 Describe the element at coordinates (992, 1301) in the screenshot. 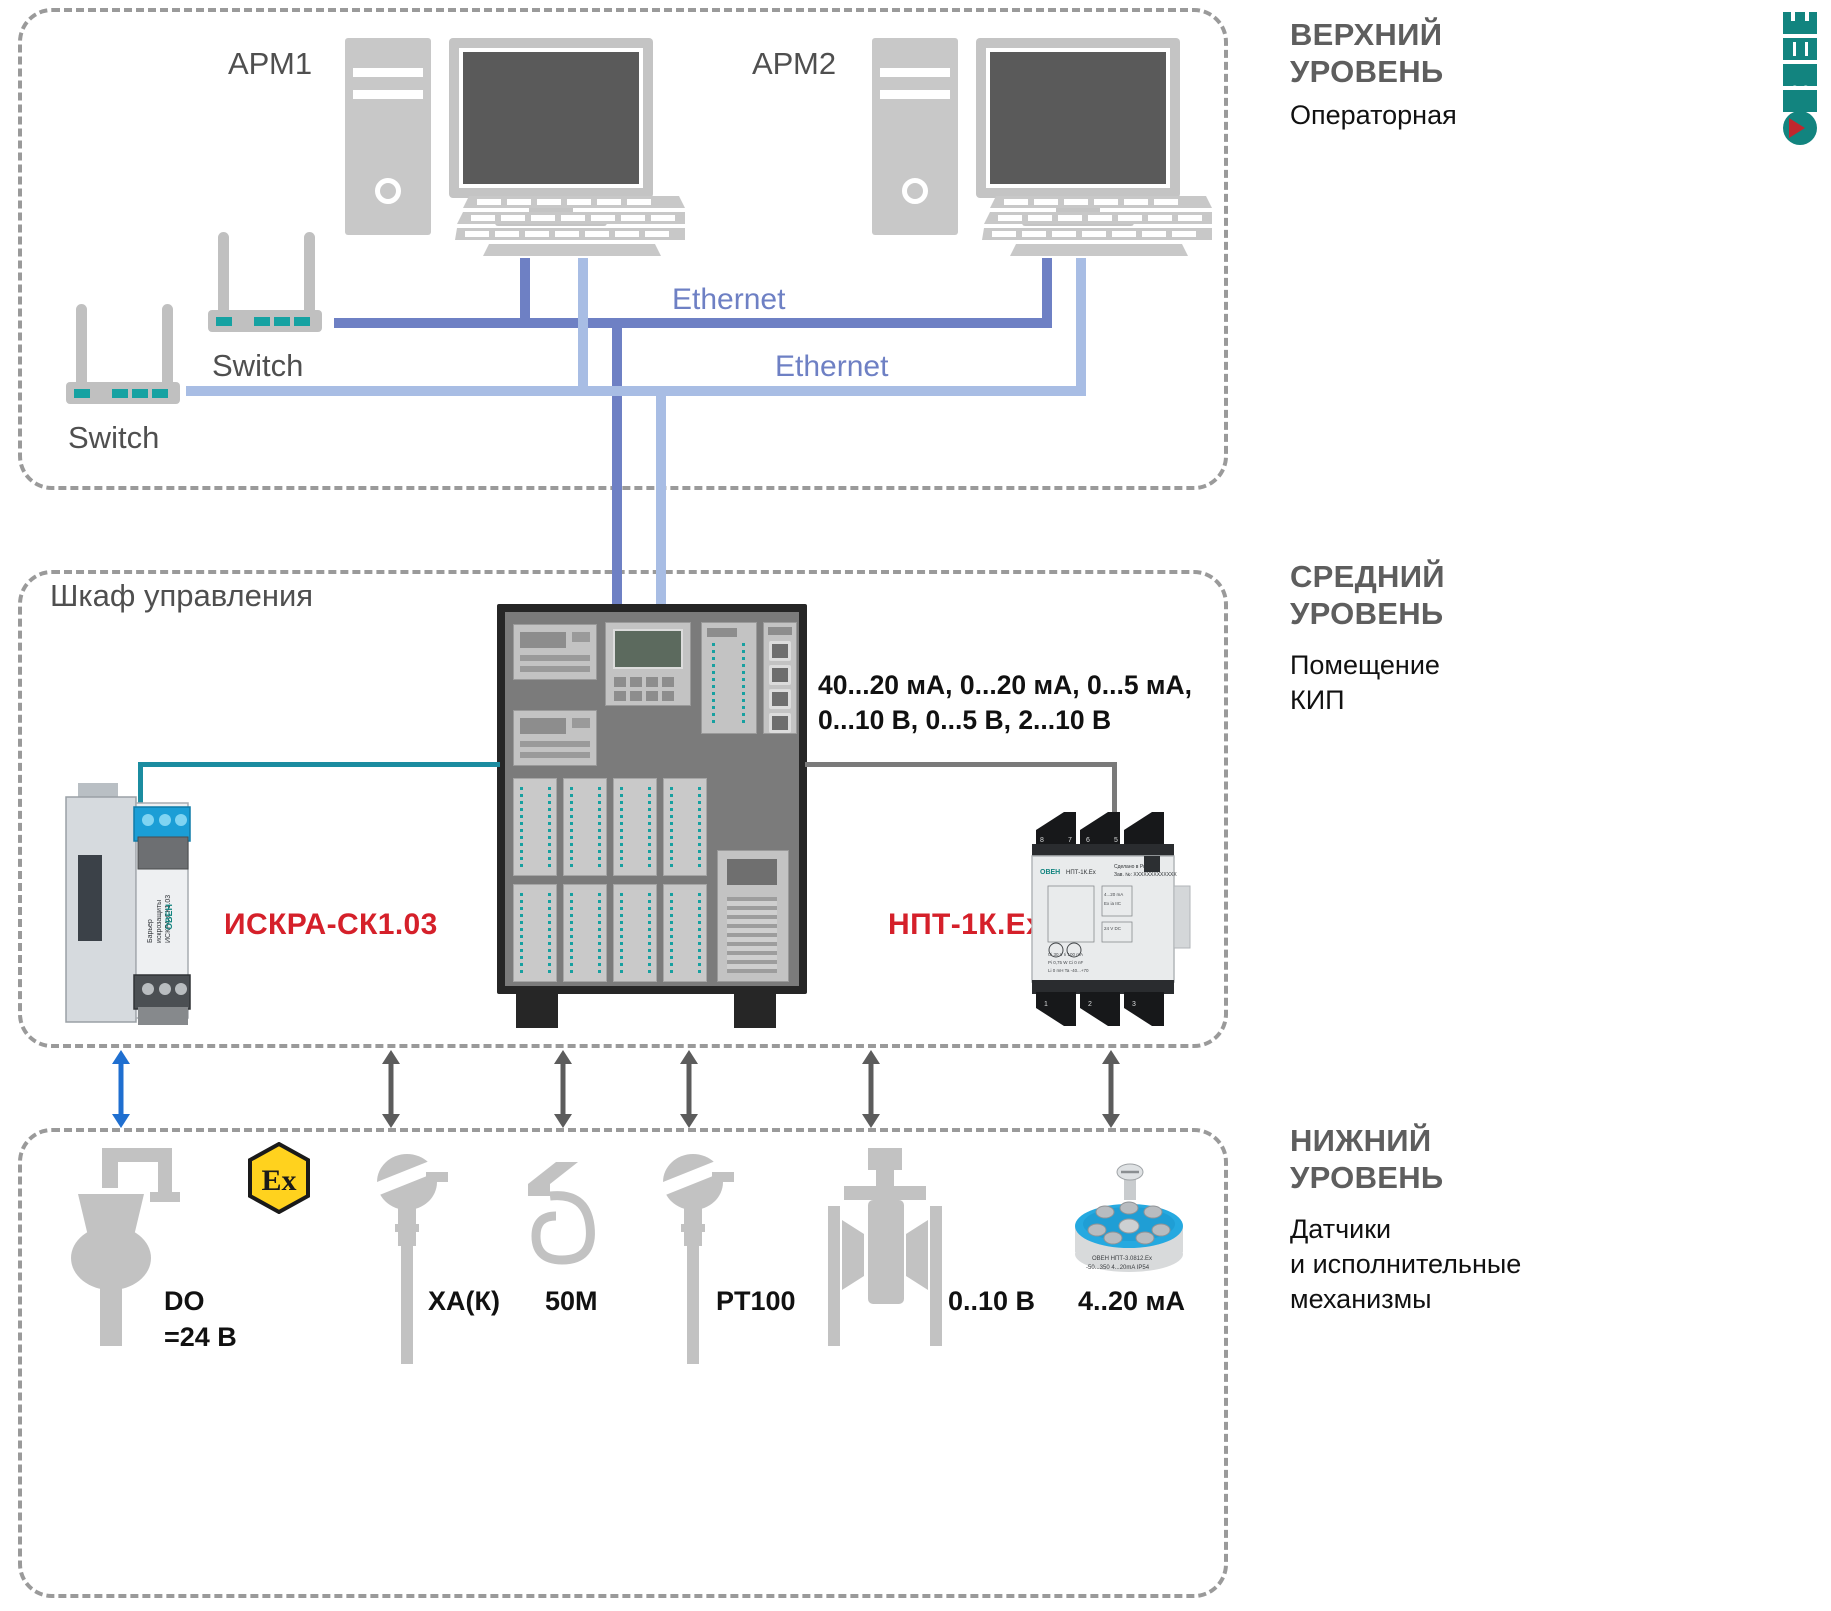

I see `valve-label: 0..10 В` at that location.